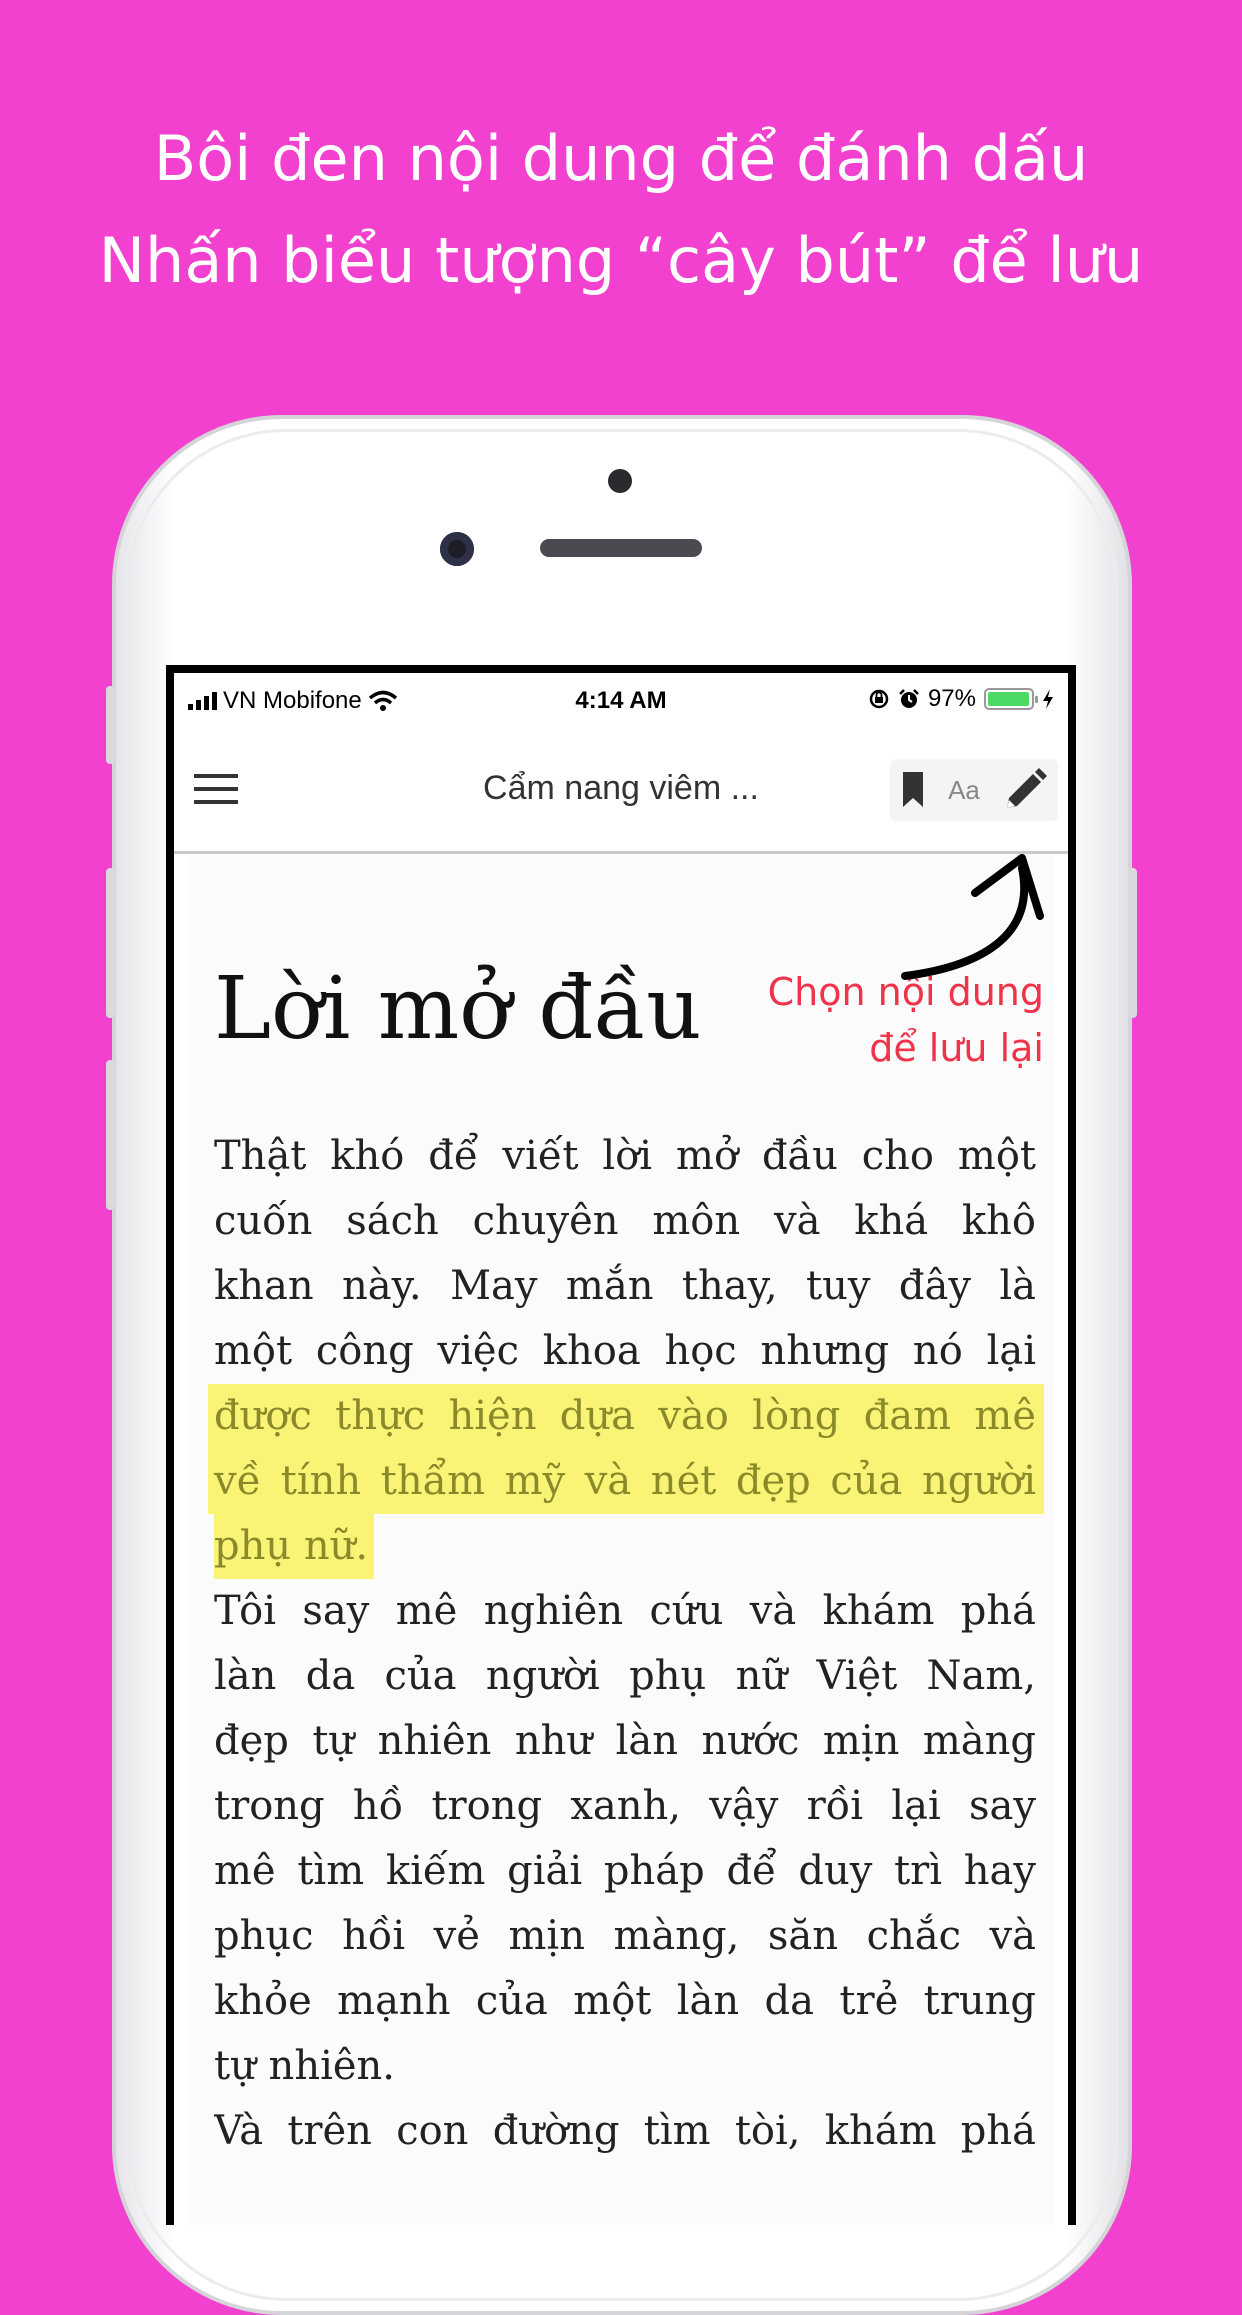 Image resolution: width=1242 pixels, height=2315 pixels. What do you see at coordinates (621, 702) in the screenshot?
I see `status-bar: VN Mobifone 4:14 AM 97%` at bounding box center [621, 702].